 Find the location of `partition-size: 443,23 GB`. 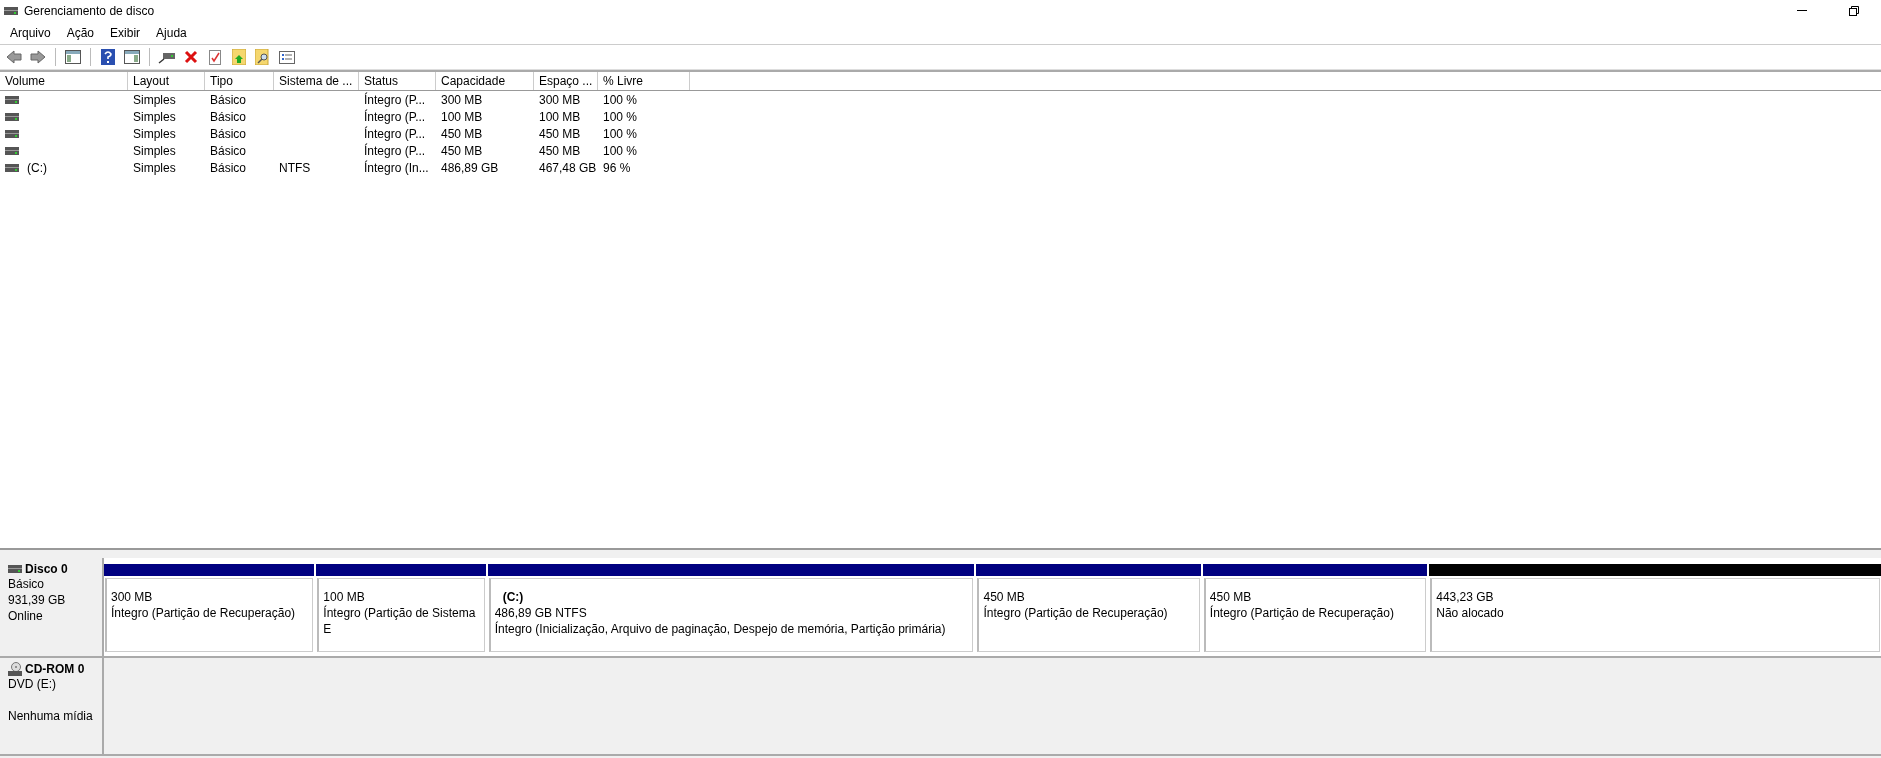

partition-size: 443,23 GB is located at coordinates (1465, 597).